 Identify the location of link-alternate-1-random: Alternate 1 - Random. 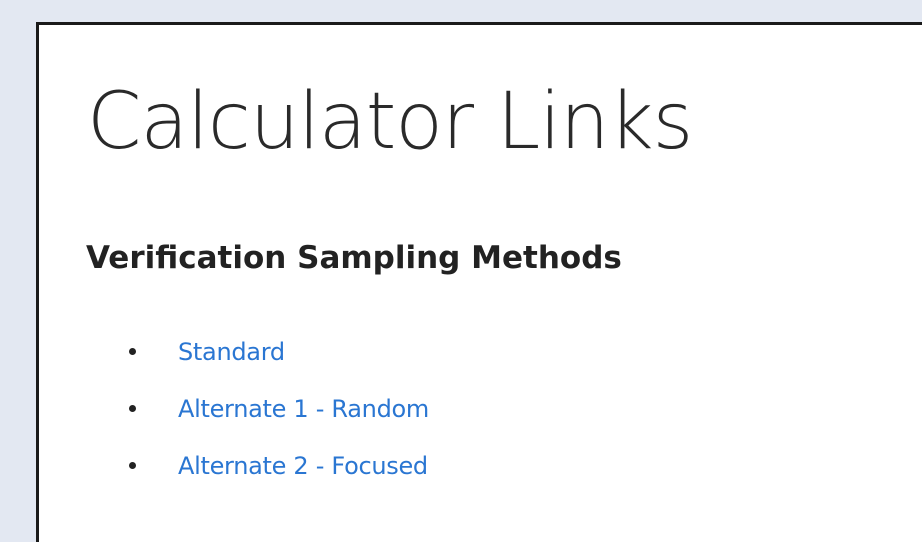
(303, 409).